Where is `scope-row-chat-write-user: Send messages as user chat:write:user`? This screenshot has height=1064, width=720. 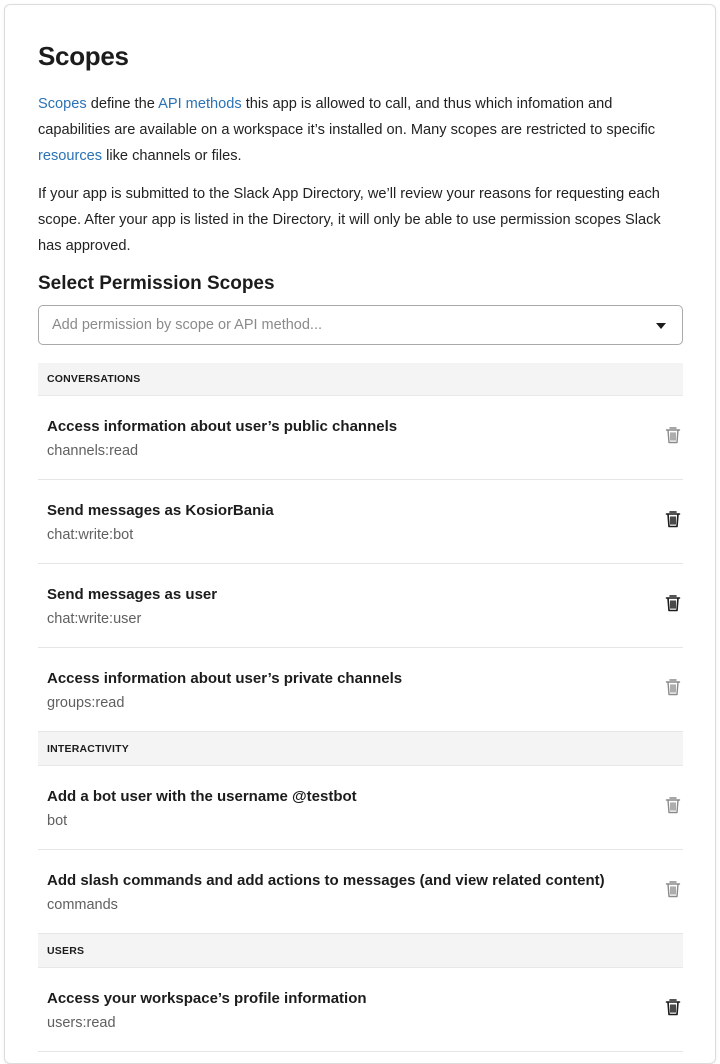
scope-row-chat-write-user: Send messages as user chat:write:user is located at coordinates (360, 606).